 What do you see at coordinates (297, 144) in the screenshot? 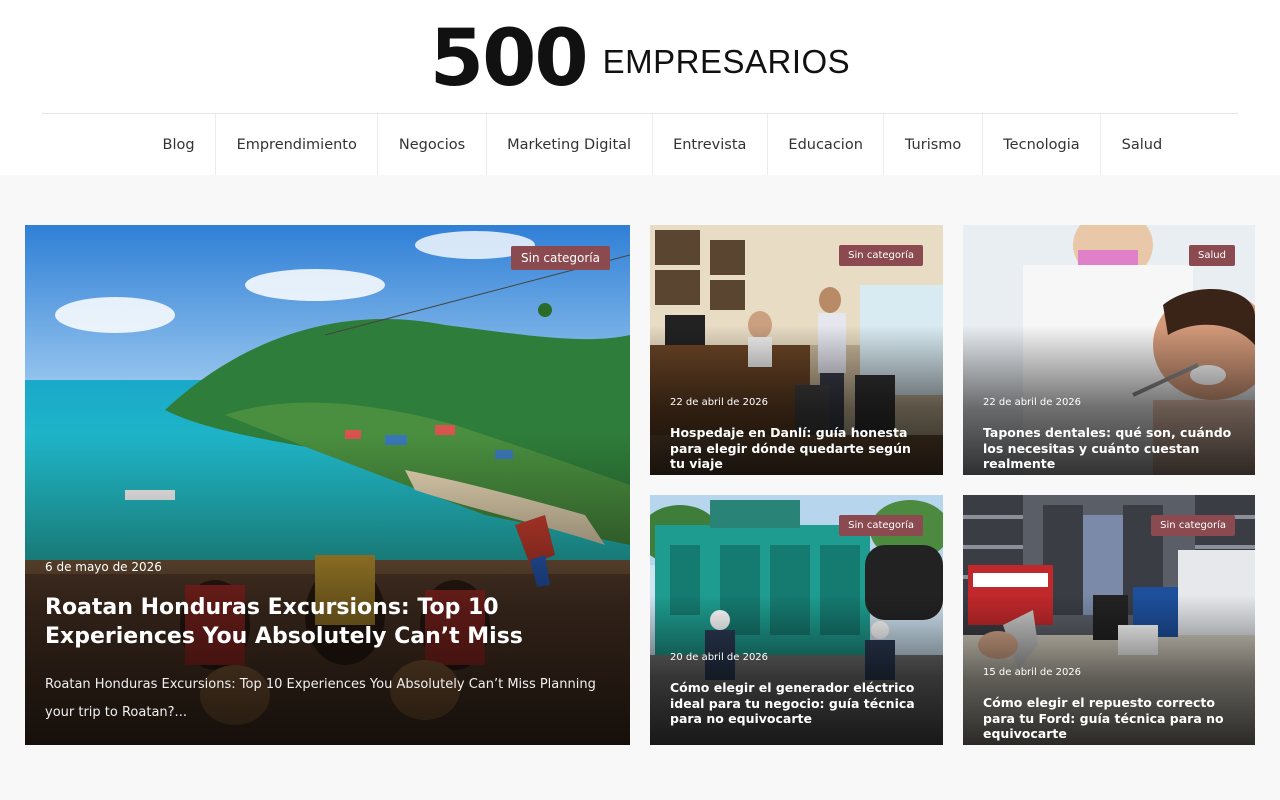
I see `nav-item-emprendimiento: Emprendimiento` at bounding box center [297, 144].